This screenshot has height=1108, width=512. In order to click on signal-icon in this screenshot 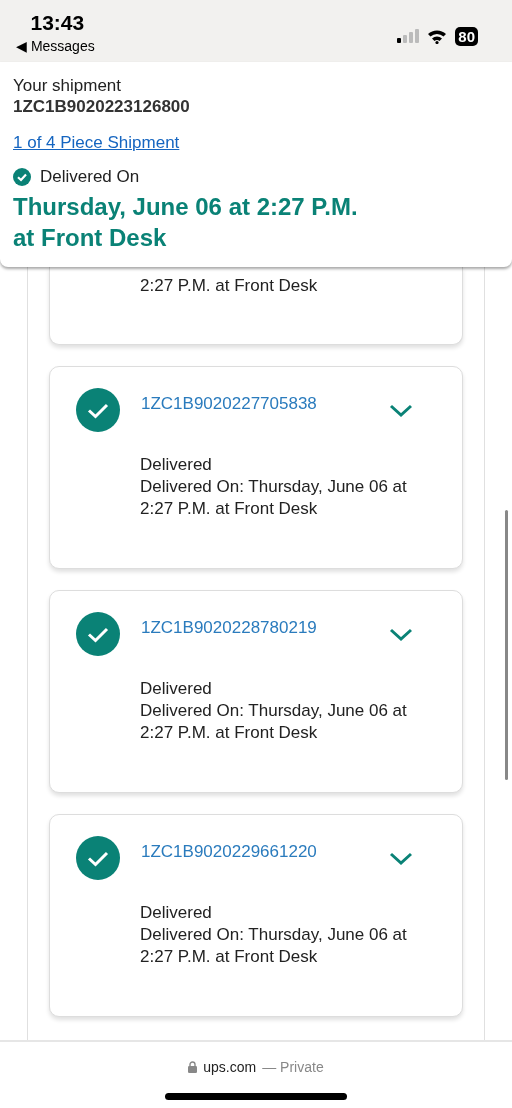, I will do `click(408, 36)`.